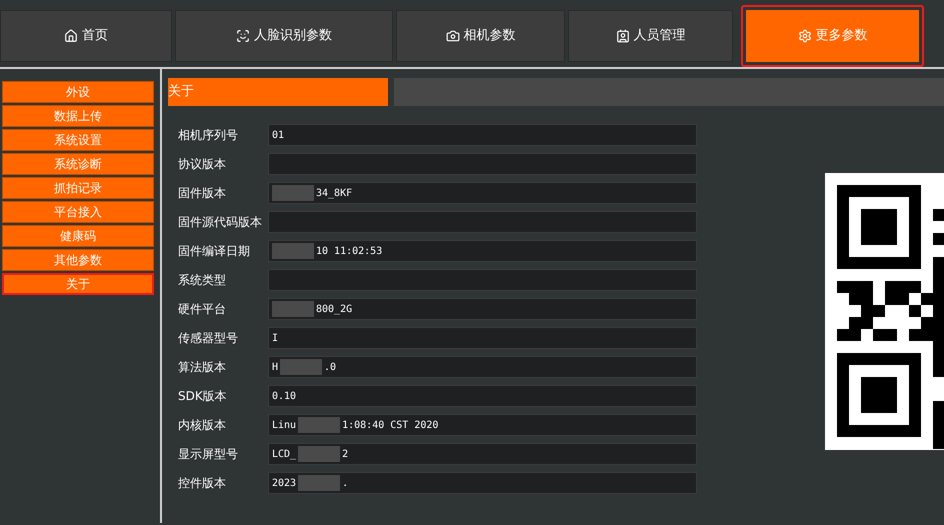  I want to click on home-icon, so click(71, 36).